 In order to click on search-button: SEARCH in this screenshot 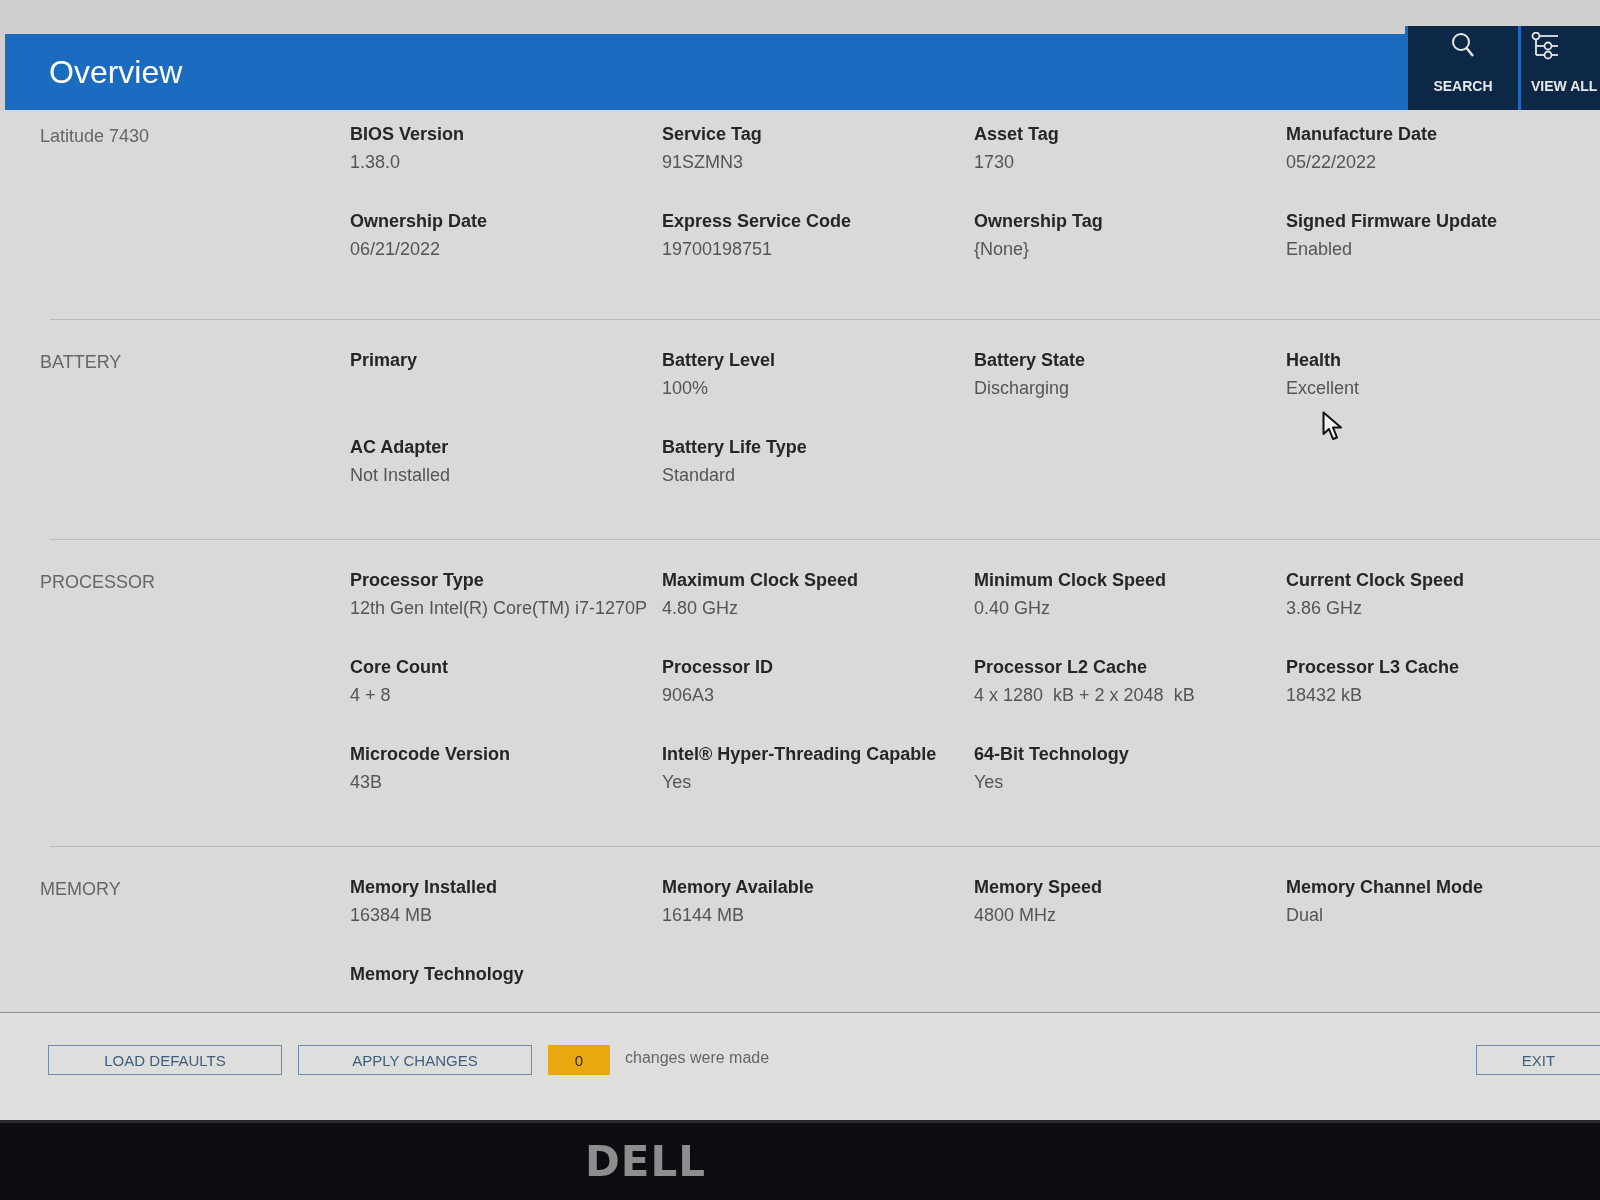, I will do `click(1461, 68)`.